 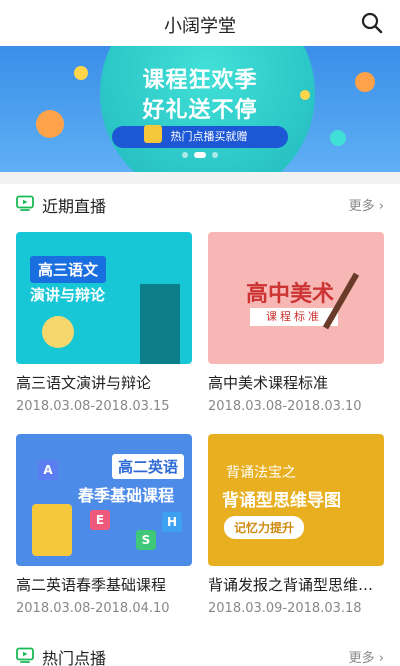 What do you see at coordinates (52, 530) in the screenshot?
I see `book-mascot-icon` at bounding box center [52, 530].